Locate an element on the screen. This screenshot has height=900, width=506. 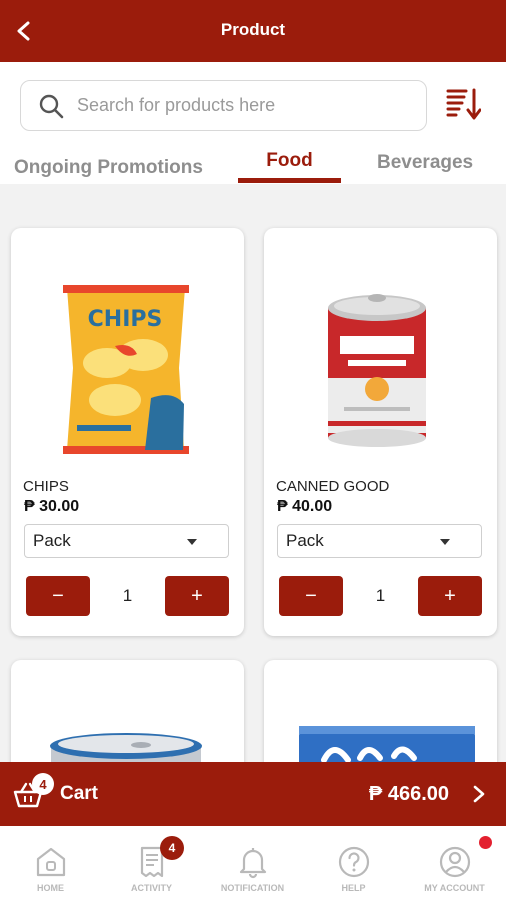
bell-icon is located at coordinates (253, 862).